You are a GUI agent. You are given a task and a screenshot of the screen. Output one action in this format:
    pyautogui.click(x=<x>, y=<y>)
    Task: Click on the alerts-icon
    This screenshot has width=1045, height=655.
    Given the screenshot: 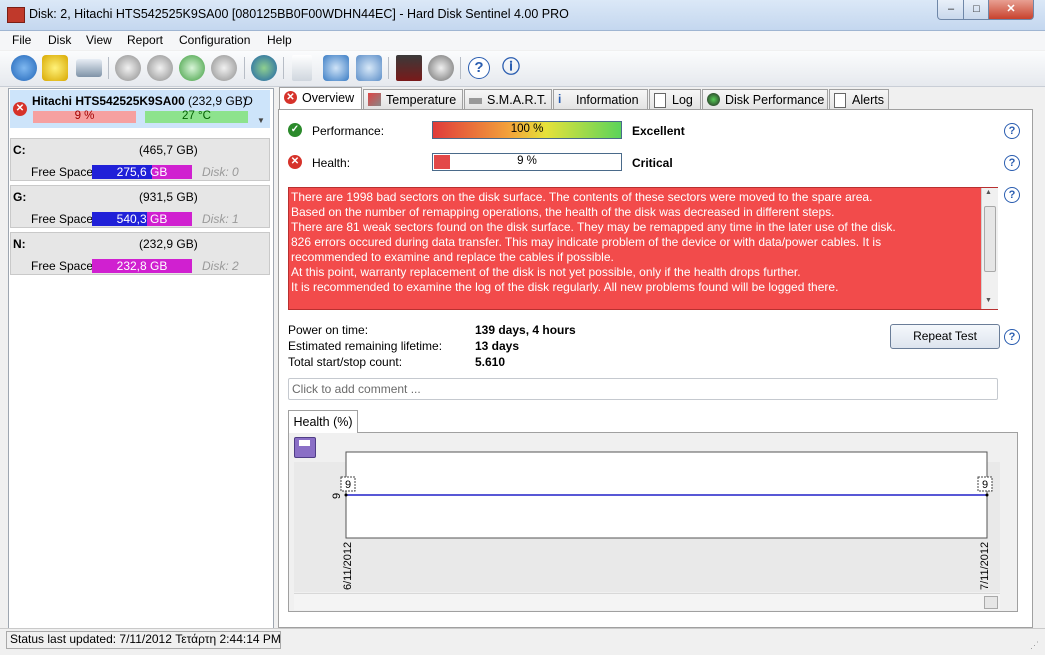 What is the action you would take?
    pyautogui.click(x=840, y=100)
    